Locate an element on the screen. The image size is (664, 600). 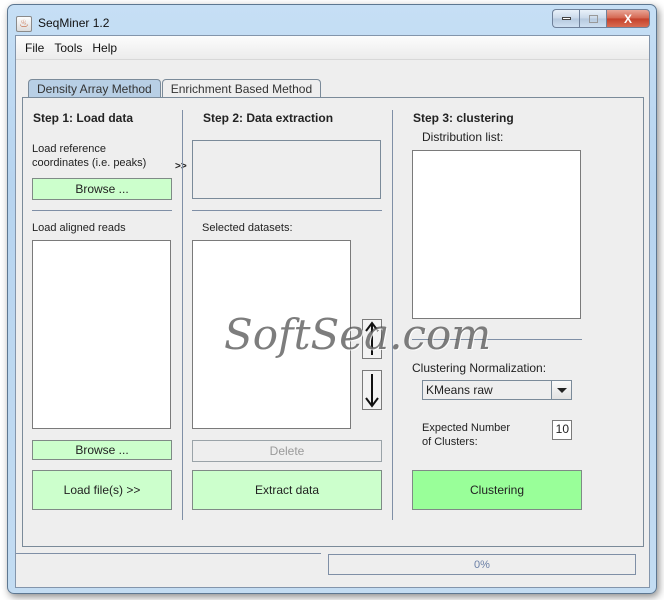
window-controls: X is located at coordinates (601, 19).